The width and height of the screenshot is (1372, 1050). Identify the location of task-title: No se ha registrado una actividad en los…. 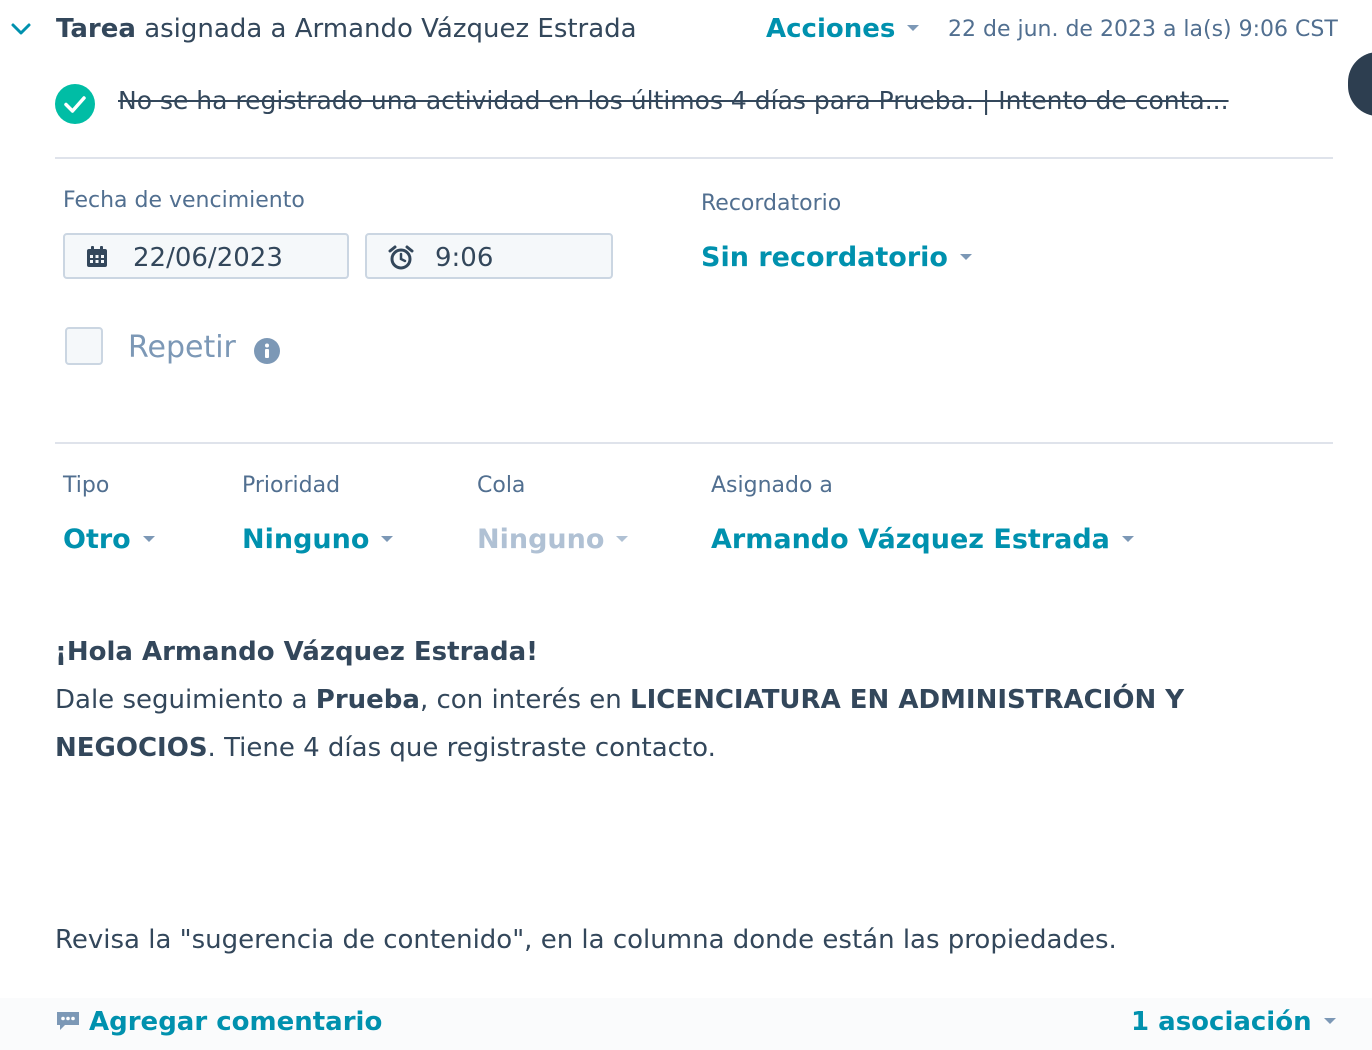
(705, 100).